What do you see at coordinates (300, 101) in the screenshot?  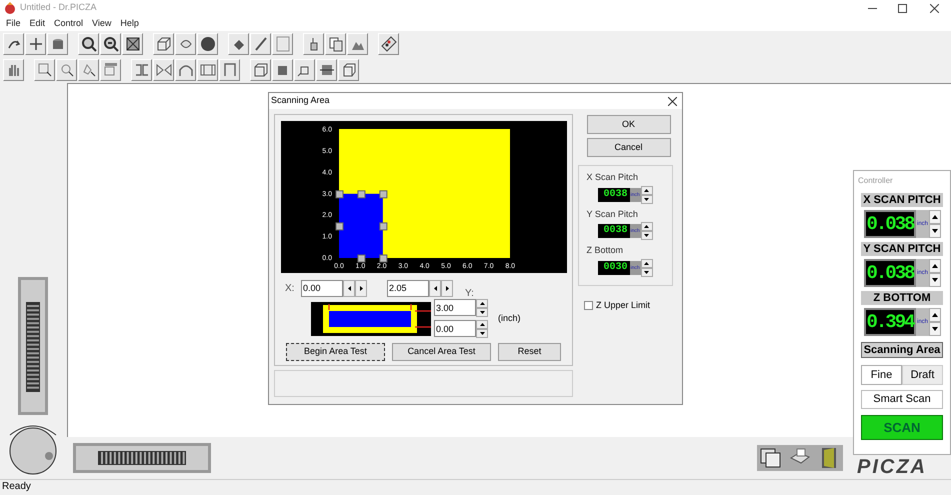 I see `dialog-title: Scanning Area` at bounding box center [300, 101].